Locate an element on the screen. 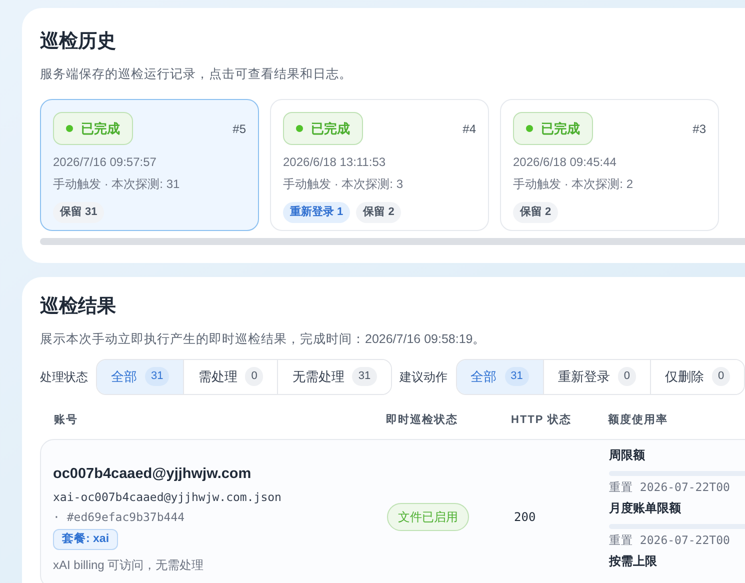 The height and width of the screenshot is (583, 745). account-email: oc007b4caaed@yjjhwjw.com is located at coordinates (152, 474).